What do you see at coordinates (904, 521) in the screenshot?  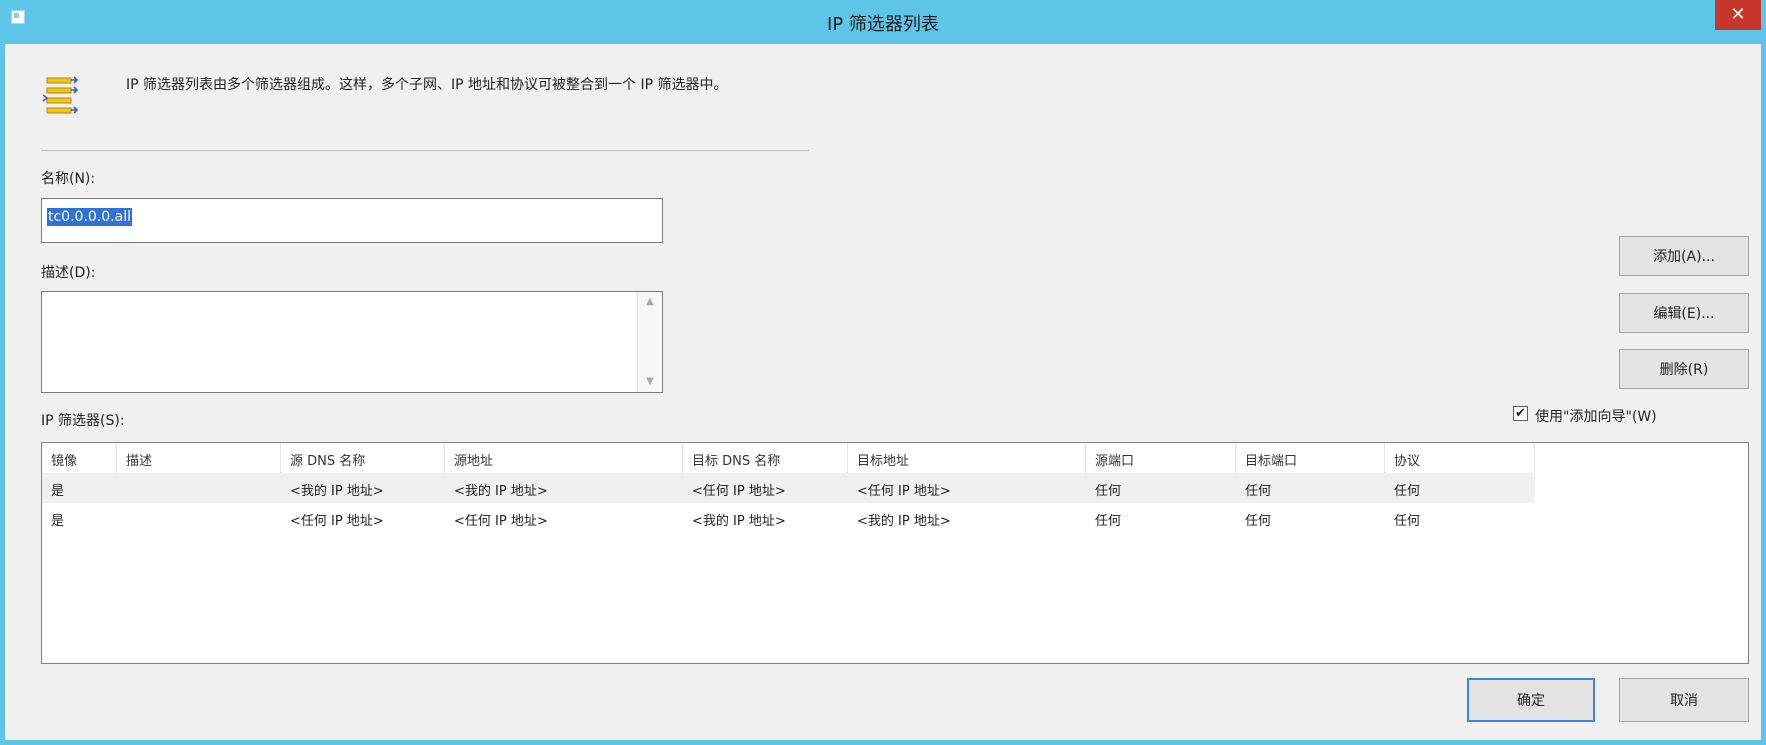 I see `cell-destination-address: <我的 IP 地址>` at bounding box center [904, 521].